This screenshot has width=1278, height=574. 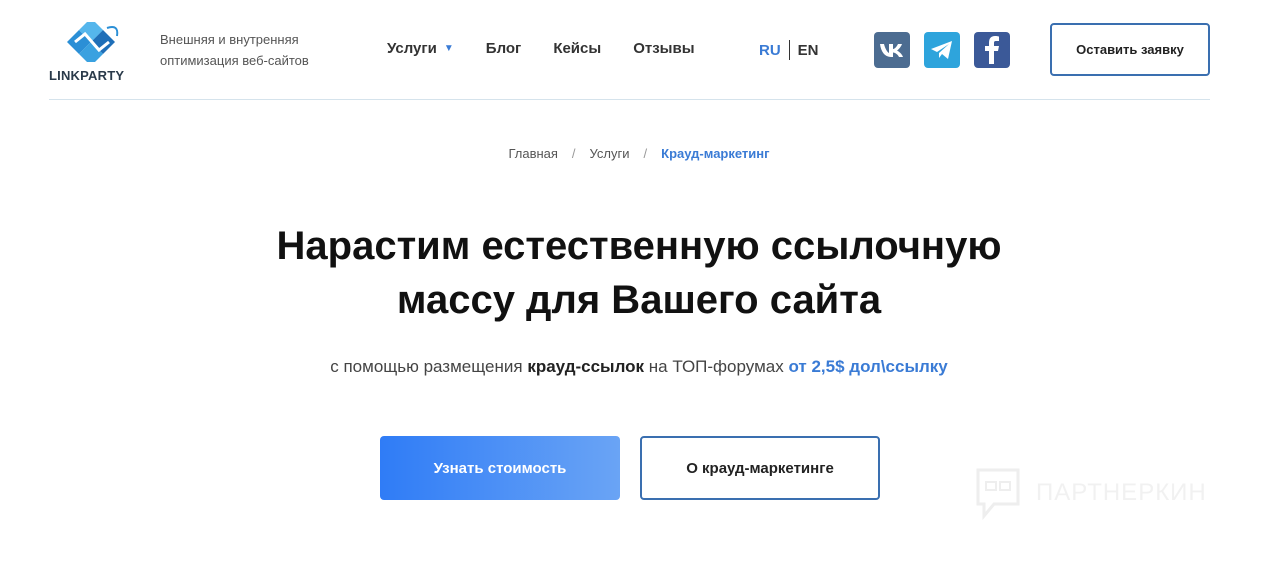 I want to click on subtitle-text: с помощью размещения, so click(x=429, y=366).